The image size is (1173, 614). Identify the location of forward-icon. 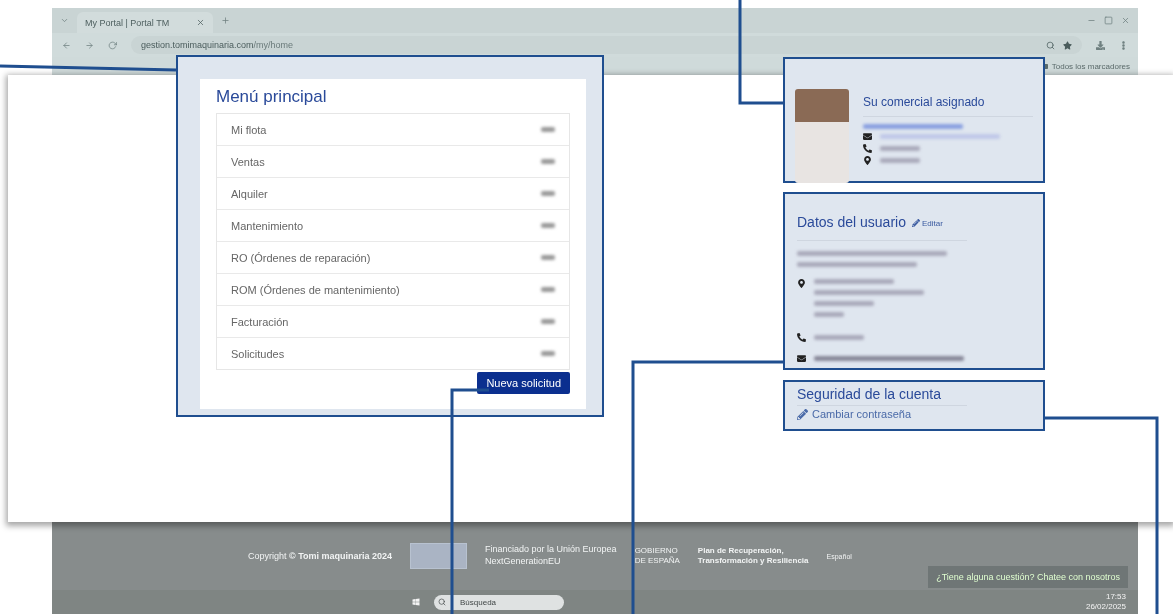
(89, 45).